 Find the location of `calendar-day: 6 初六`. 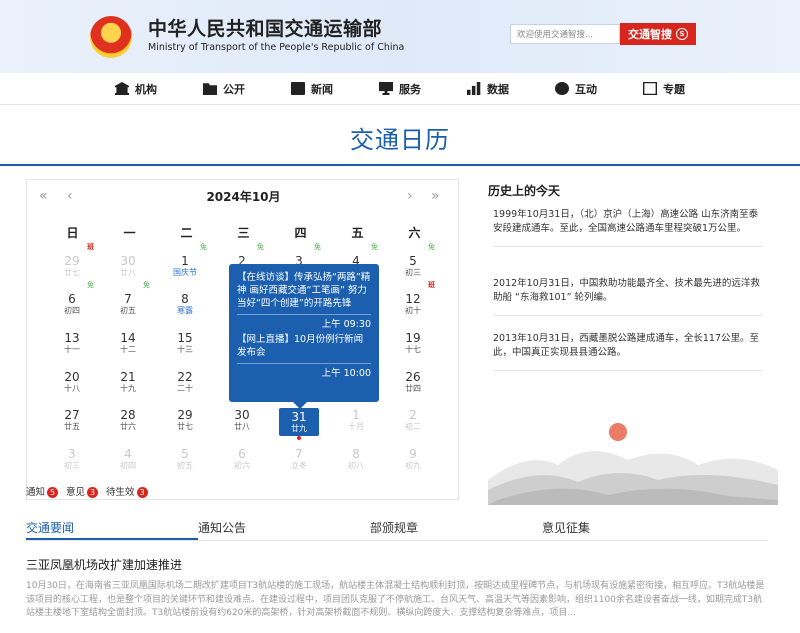

calendar-day: 6 初六 is located at coordinates (242, 459).